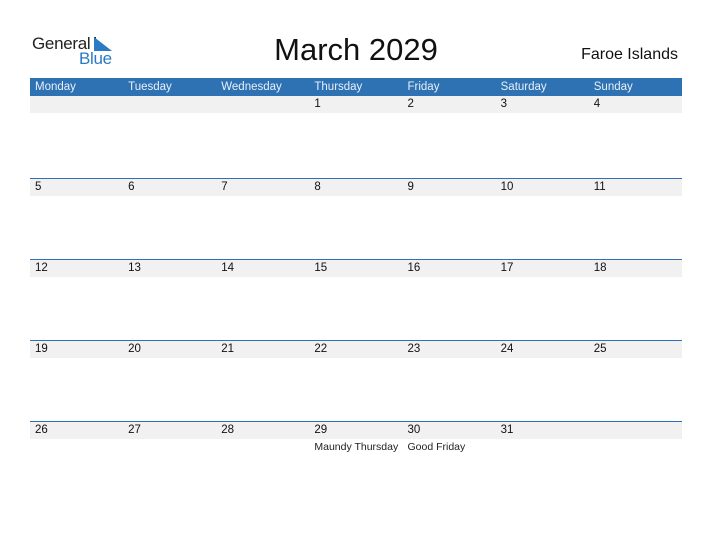 The image size is (712, 550). I want to click on day-number: 3, so click(504, 104).